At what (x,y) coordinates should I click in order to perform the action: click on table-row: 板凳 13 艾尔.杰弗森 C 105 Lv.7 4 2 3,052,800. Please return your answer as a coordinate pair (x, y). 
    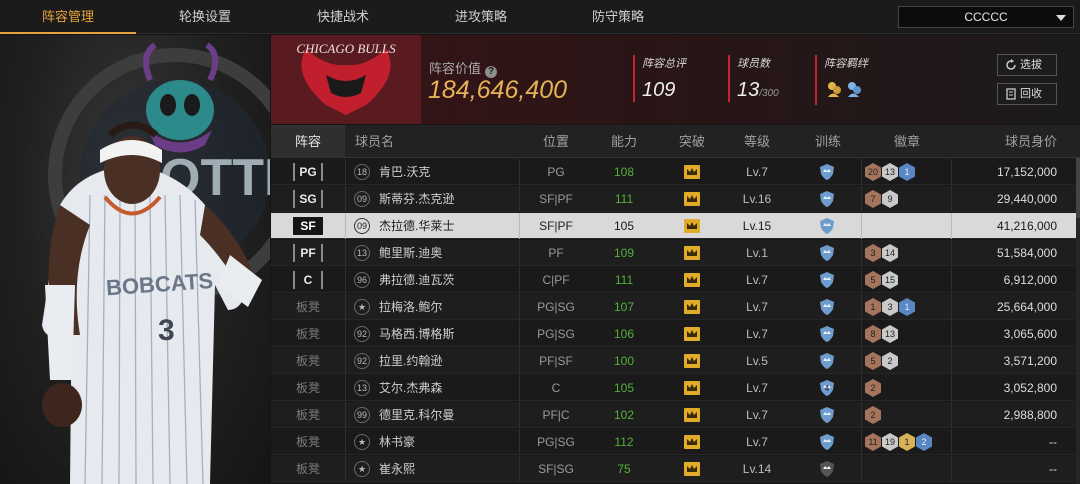
    Looking at the image, I should click on (675, 388).